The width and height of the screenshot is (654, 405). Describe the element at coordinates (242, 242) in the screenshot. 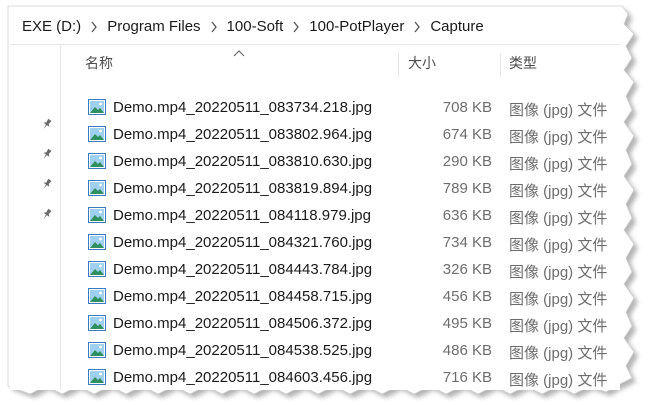

I see `file-name: Demo.mp4_20220511_084321.760.jpg` at that location.